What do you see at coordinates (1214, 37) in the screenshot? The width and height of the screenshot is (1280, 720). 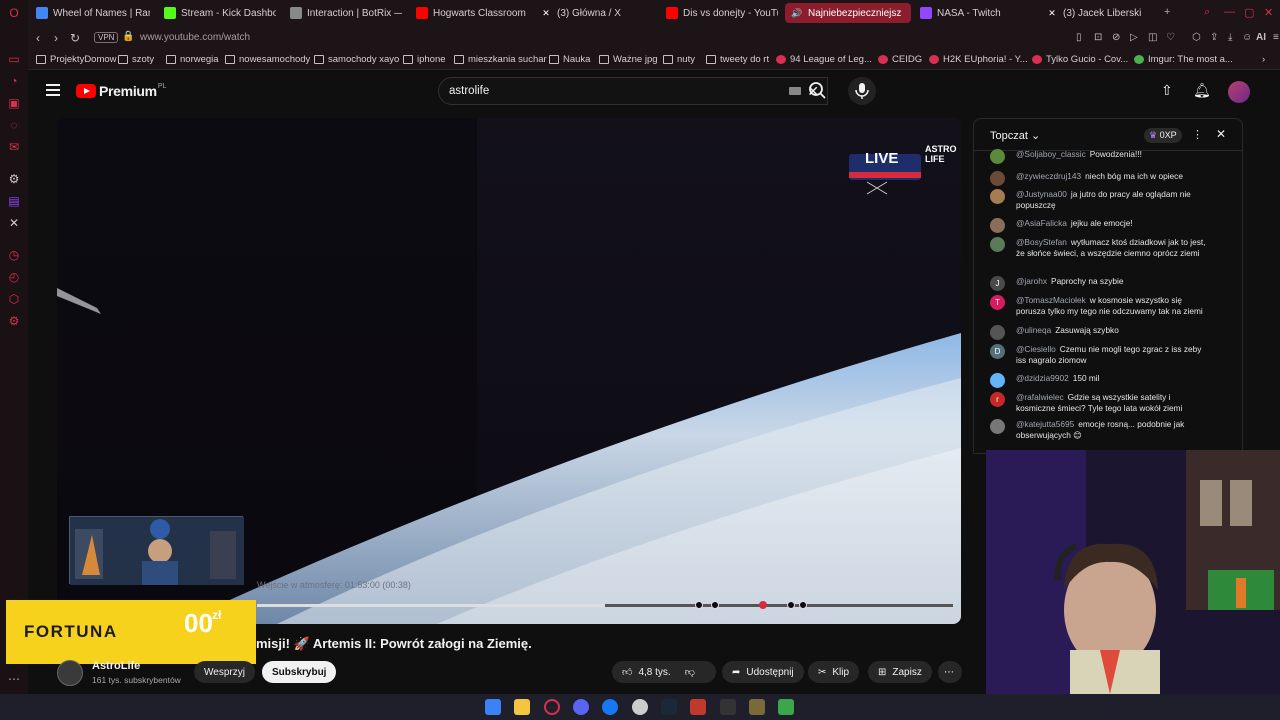 I see `easy-setup-icon: ⇪` at bounding box center [1214, 37].